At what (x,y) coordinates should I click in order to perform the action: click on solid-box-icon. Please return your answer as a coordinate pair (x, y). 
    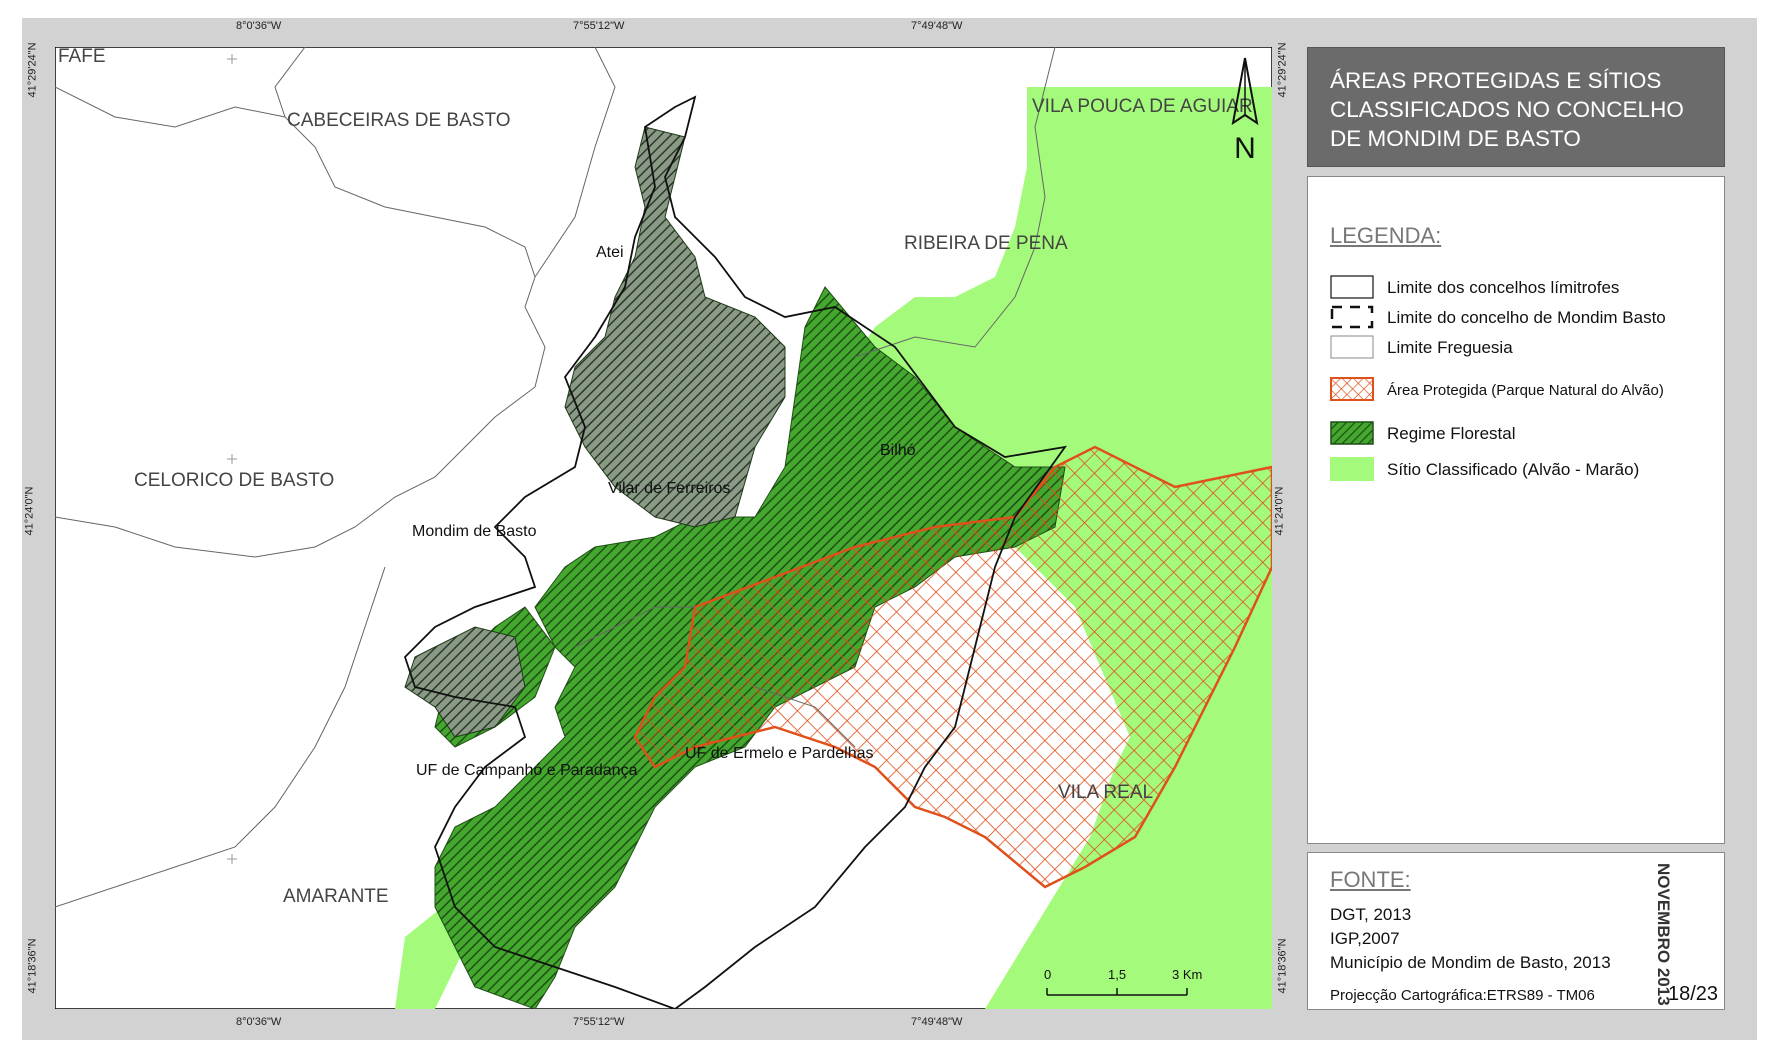
    Looking at the image, I should click on (1352, 287).